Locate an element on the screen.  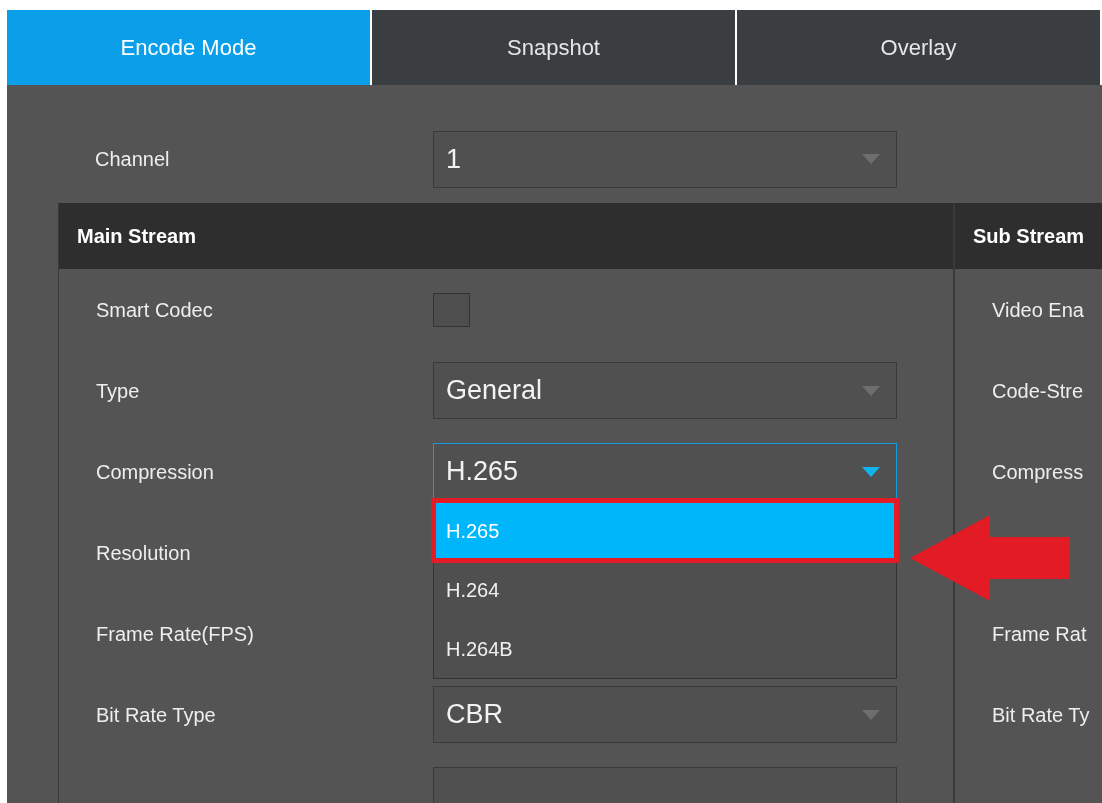
checkbox is located at coordinates (451, 309).